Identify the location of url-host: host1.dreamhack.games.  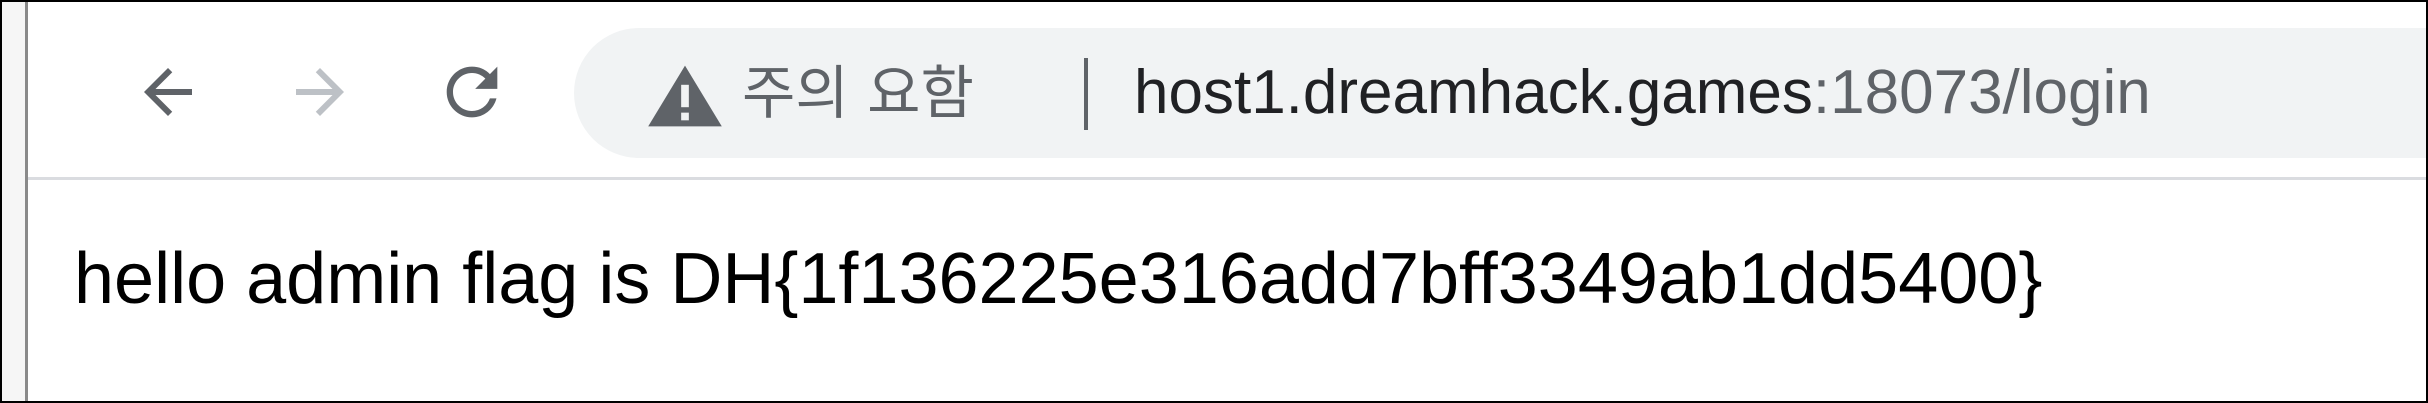
(1473, 92).